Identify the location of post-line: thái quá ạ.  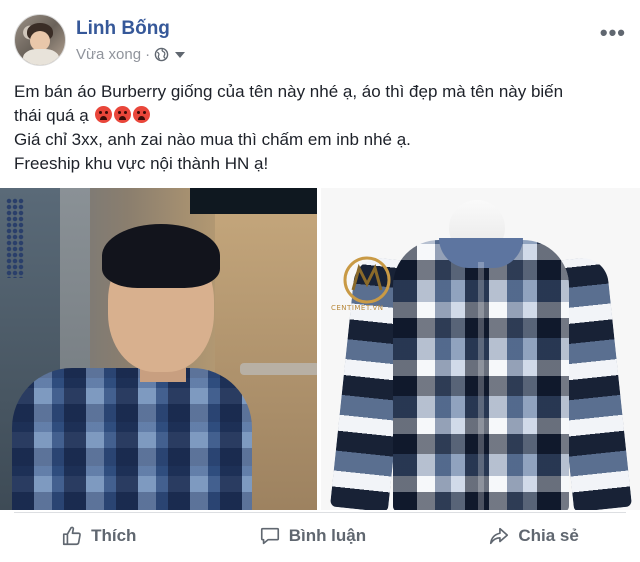
(320, 116).